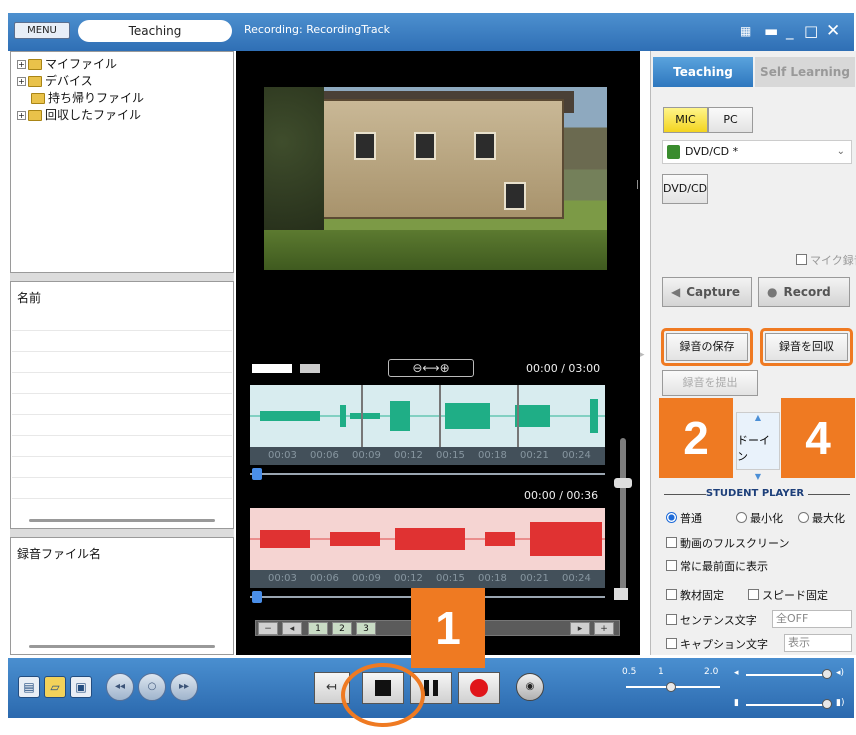  I want to click on tree-item-collected: + 回収したファイル, so click(79, 115).